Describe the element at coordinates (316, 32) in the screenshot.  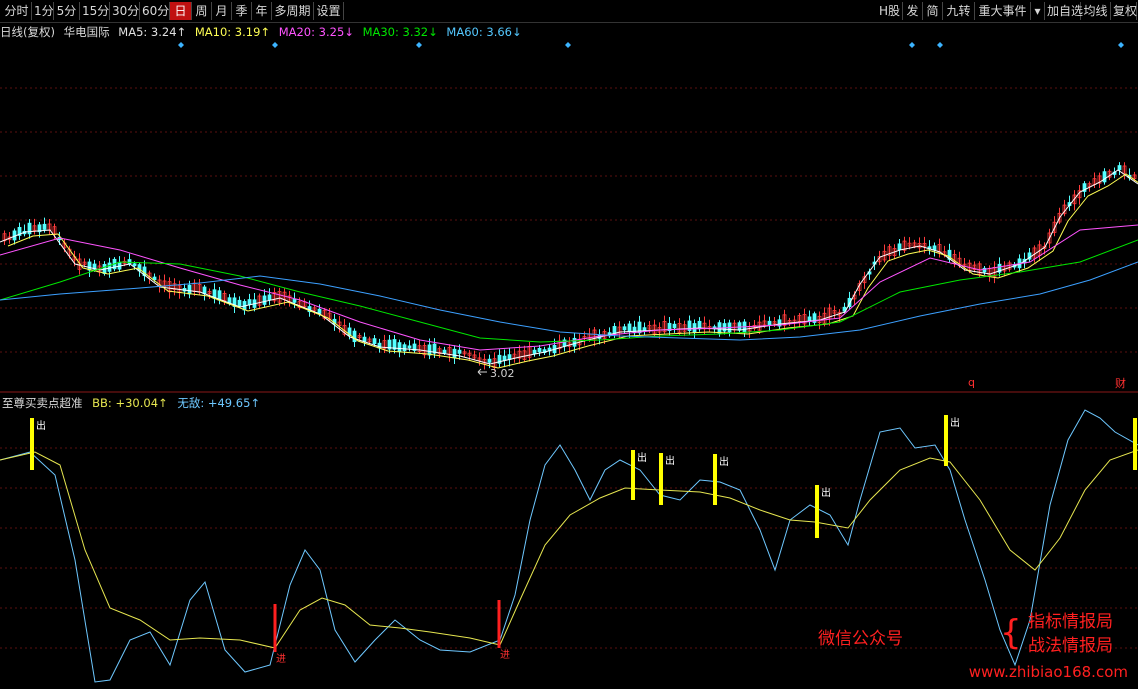
I see `ma20-value: MA20: 3.25↓` at that location.